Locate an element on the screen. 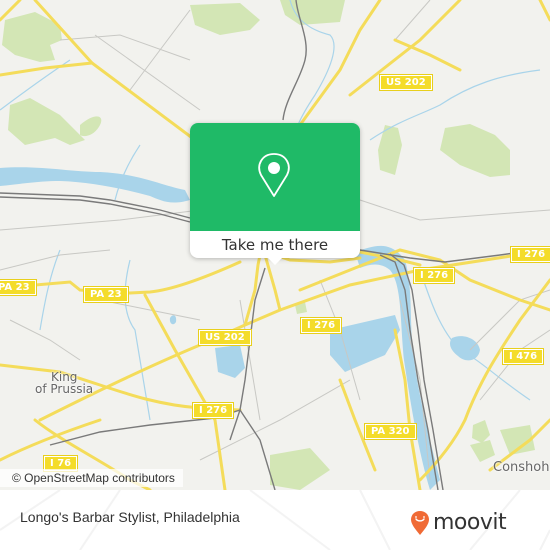  moovit-logo: moovit is located at coordinates (458, 523).